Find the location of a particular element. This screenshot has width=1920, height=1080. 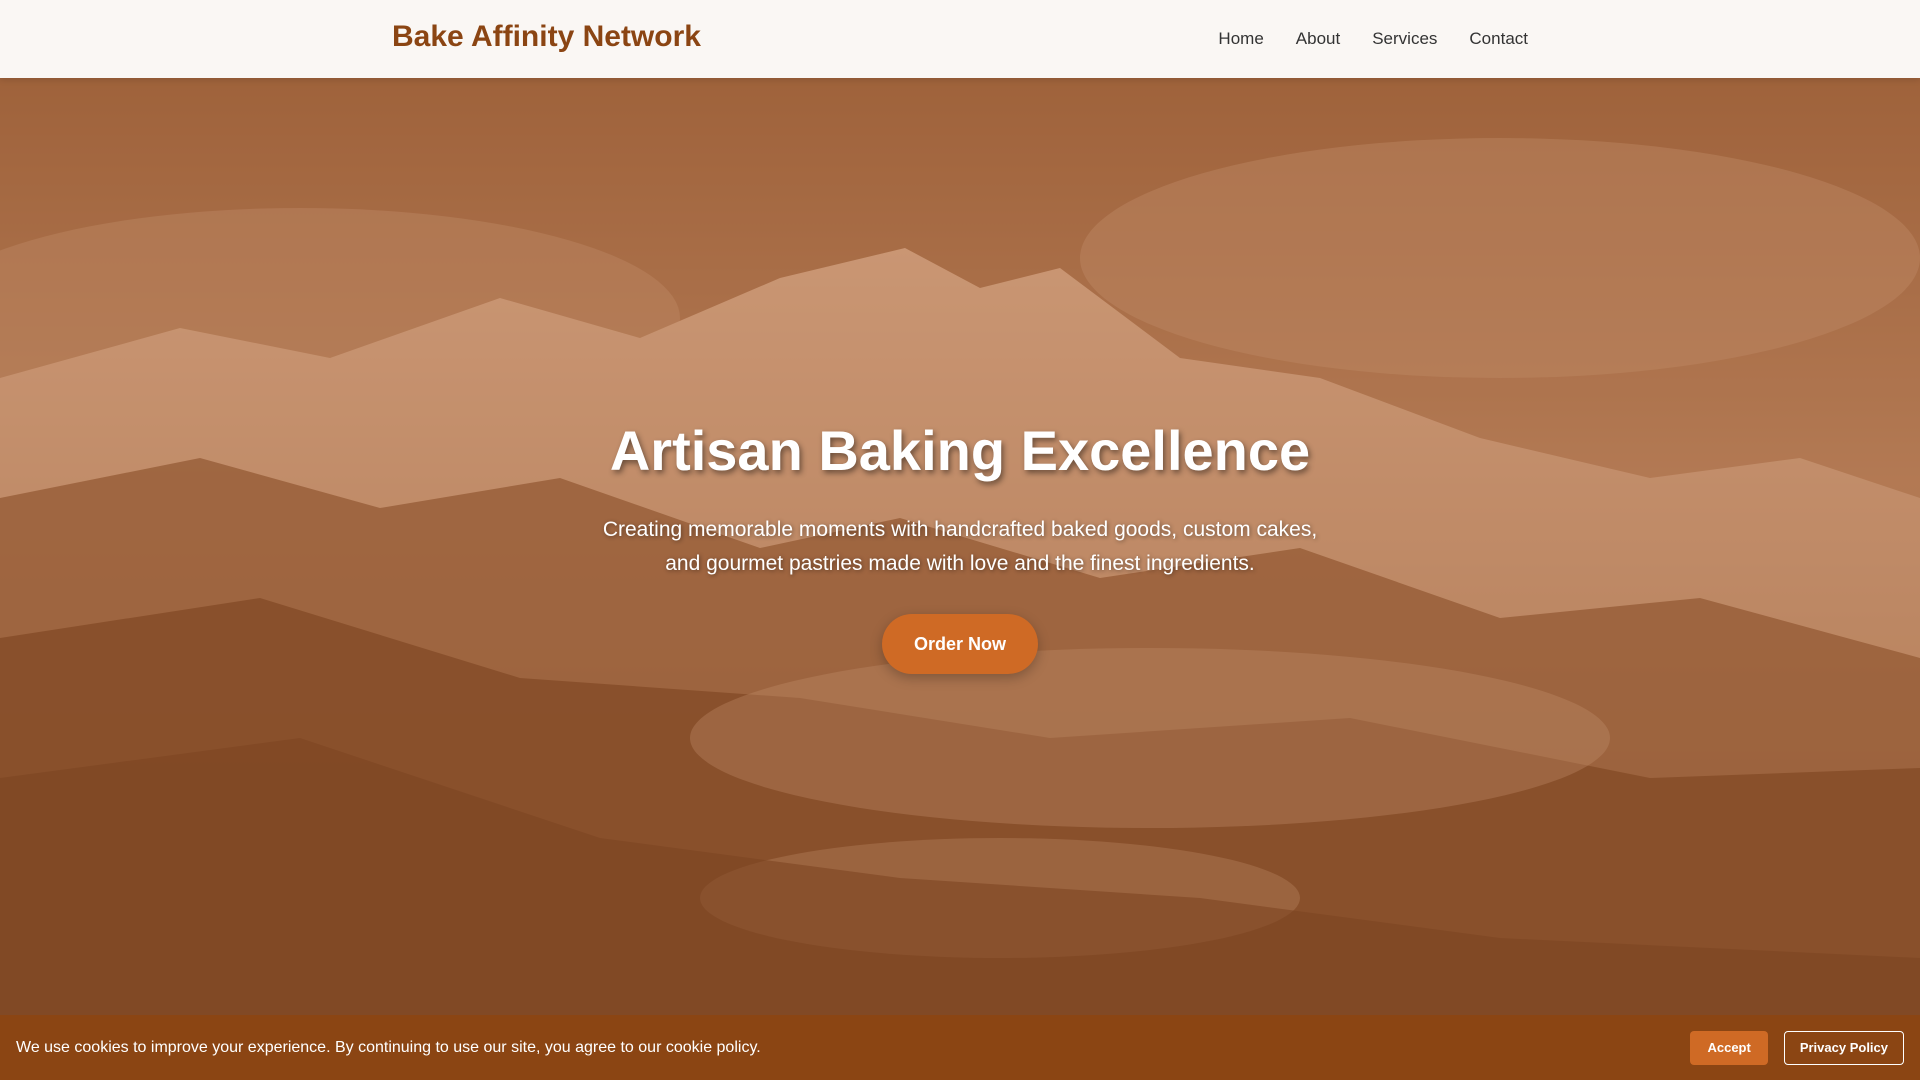

hero-title: Artisan Baking Excellence is located at coordinates (960, 450).